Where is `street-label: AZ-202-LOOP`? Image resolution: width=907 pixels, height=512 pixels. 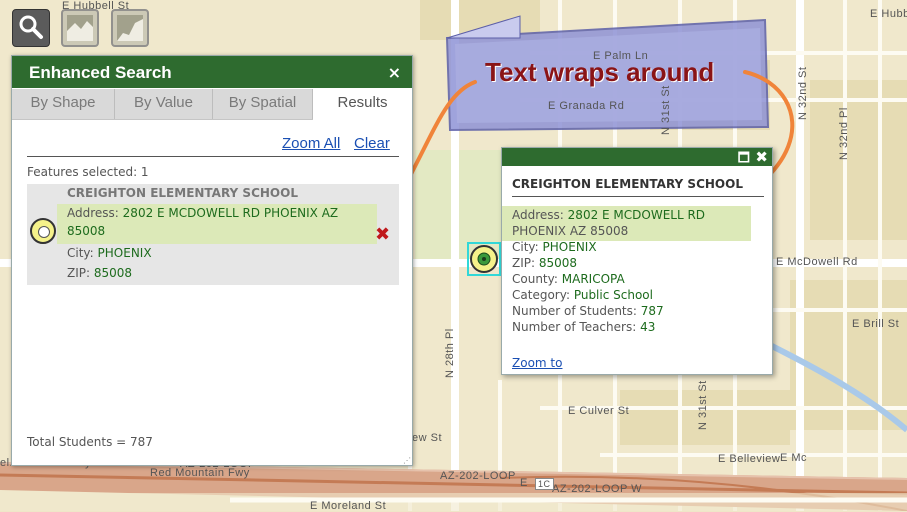 street-label: AZ-202-LOOP is located at coordinates (478, 476).